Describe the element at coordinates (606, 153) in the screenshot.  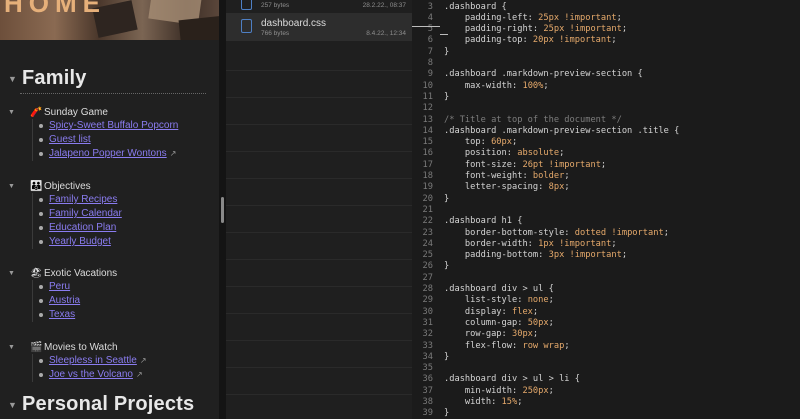
I see `code-line: 16 position: absolute;` at that location.